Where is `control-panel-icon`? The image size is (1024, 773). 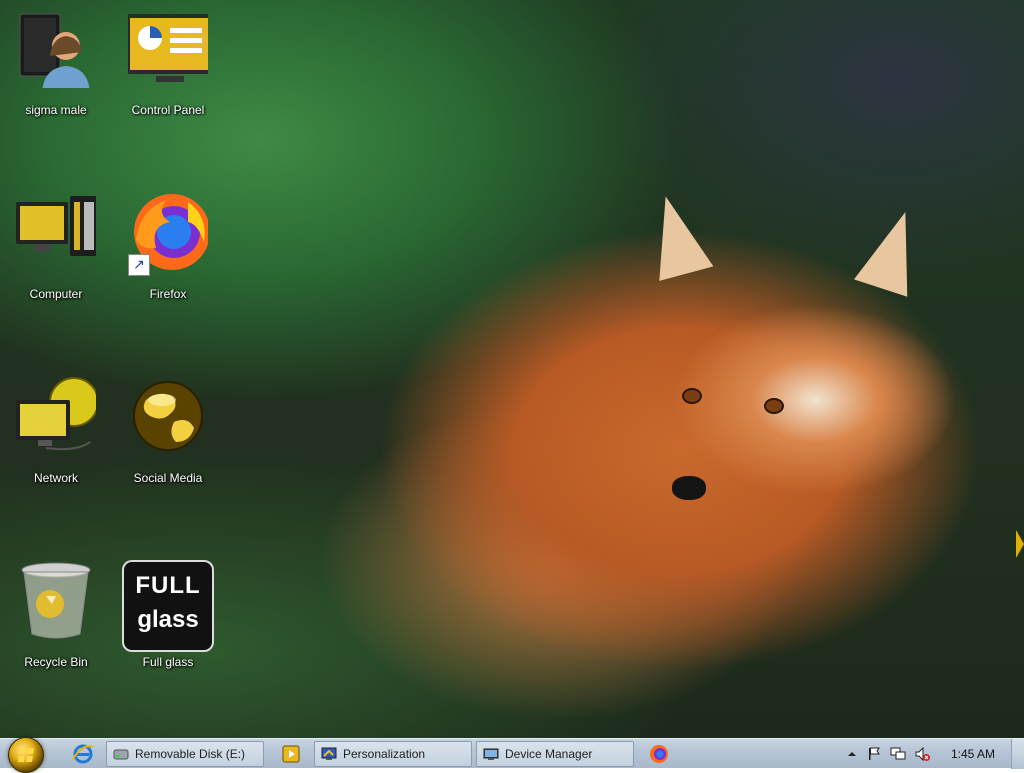 control-panel-icon is located at coordinates (170, 48).